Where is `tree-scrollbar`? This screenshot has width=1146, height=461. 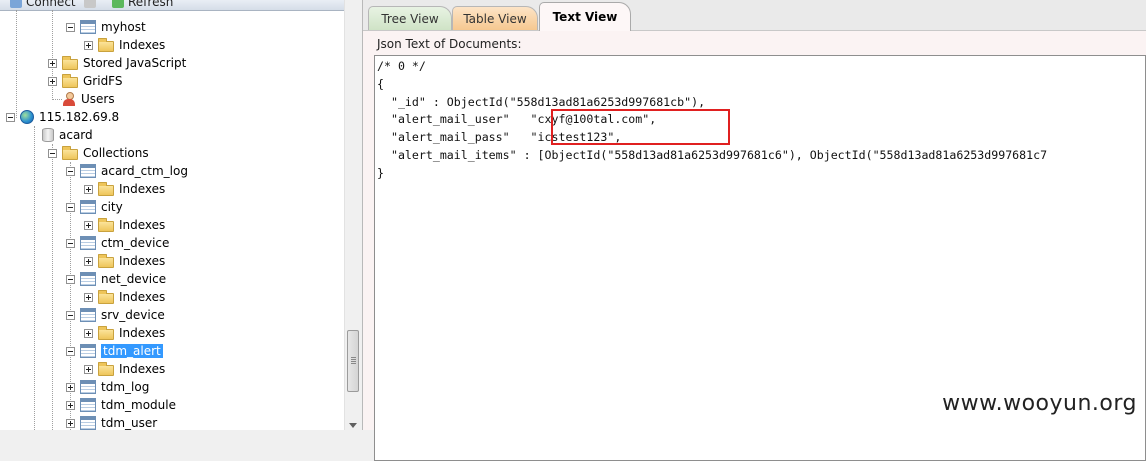 tree-scrollbar is located at coordinates (353, 215).